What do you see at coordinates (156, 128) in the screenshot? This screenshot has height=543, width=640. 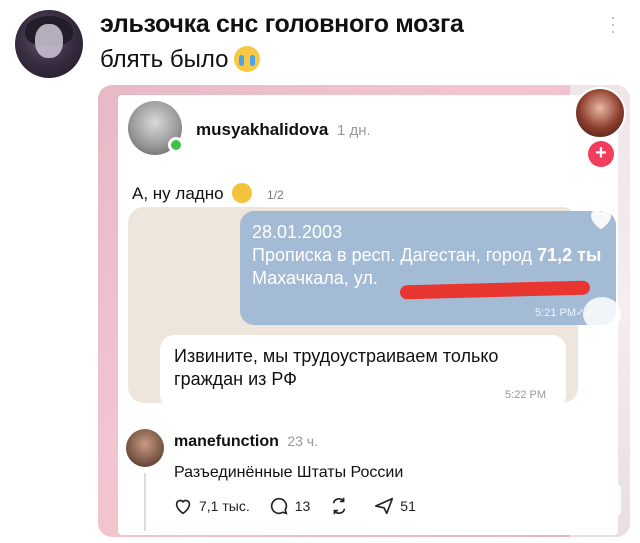 I see `inner-author-avatar` at bounding box center [156, 128].